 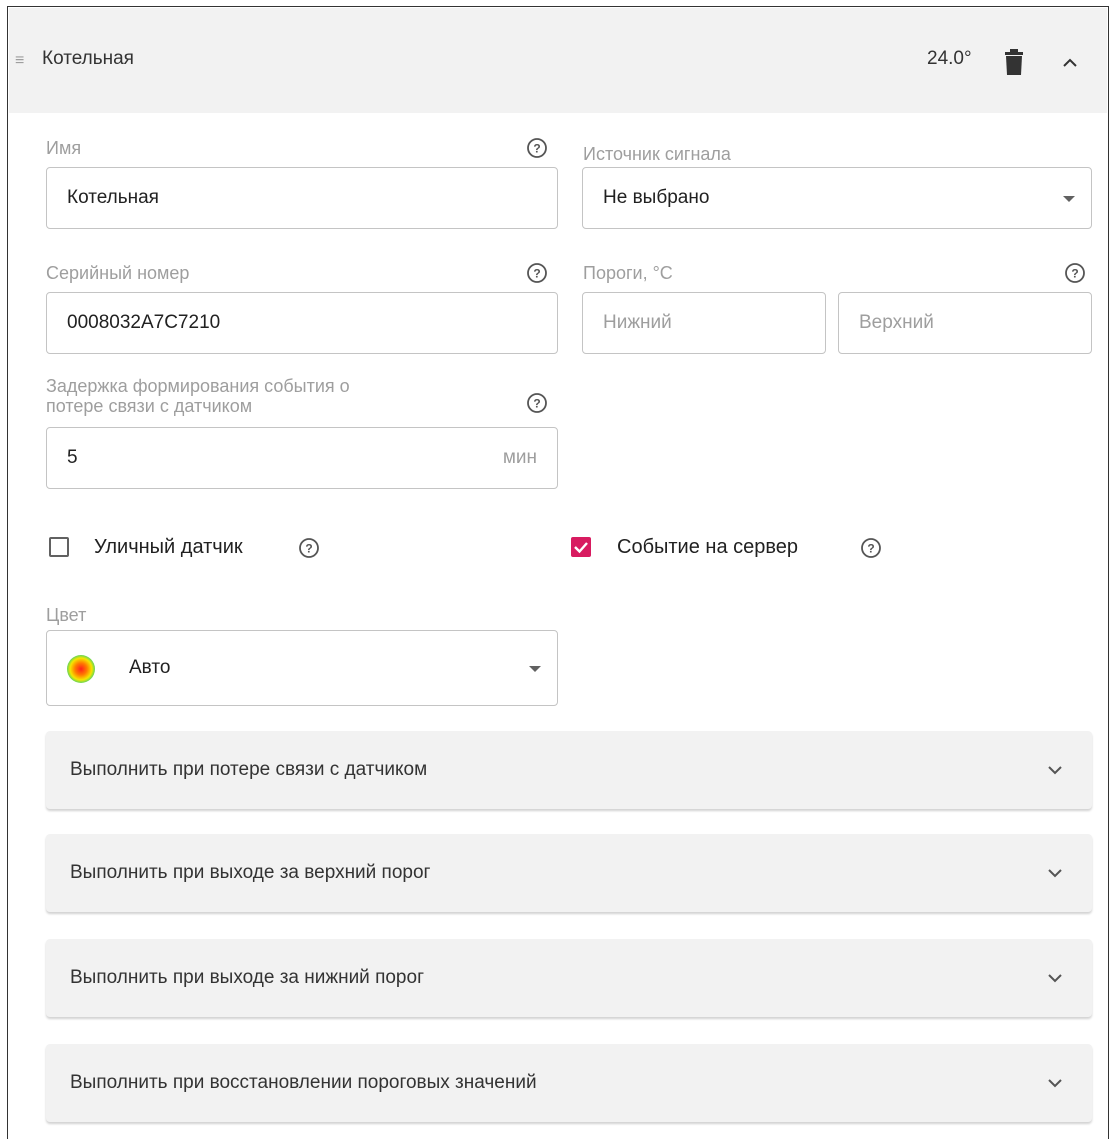 What do you see at coordinates (519, 457) in the screenshot?
I see `delay-unit: мин` at bounding box center [519, 457].